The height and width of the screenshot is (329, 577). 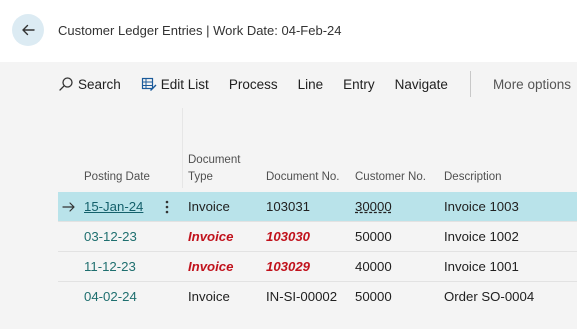 What do you see at coordinates (69, 208) in the screenshot?
I see `row-arrow-icon` at bounding box center [69, 208].